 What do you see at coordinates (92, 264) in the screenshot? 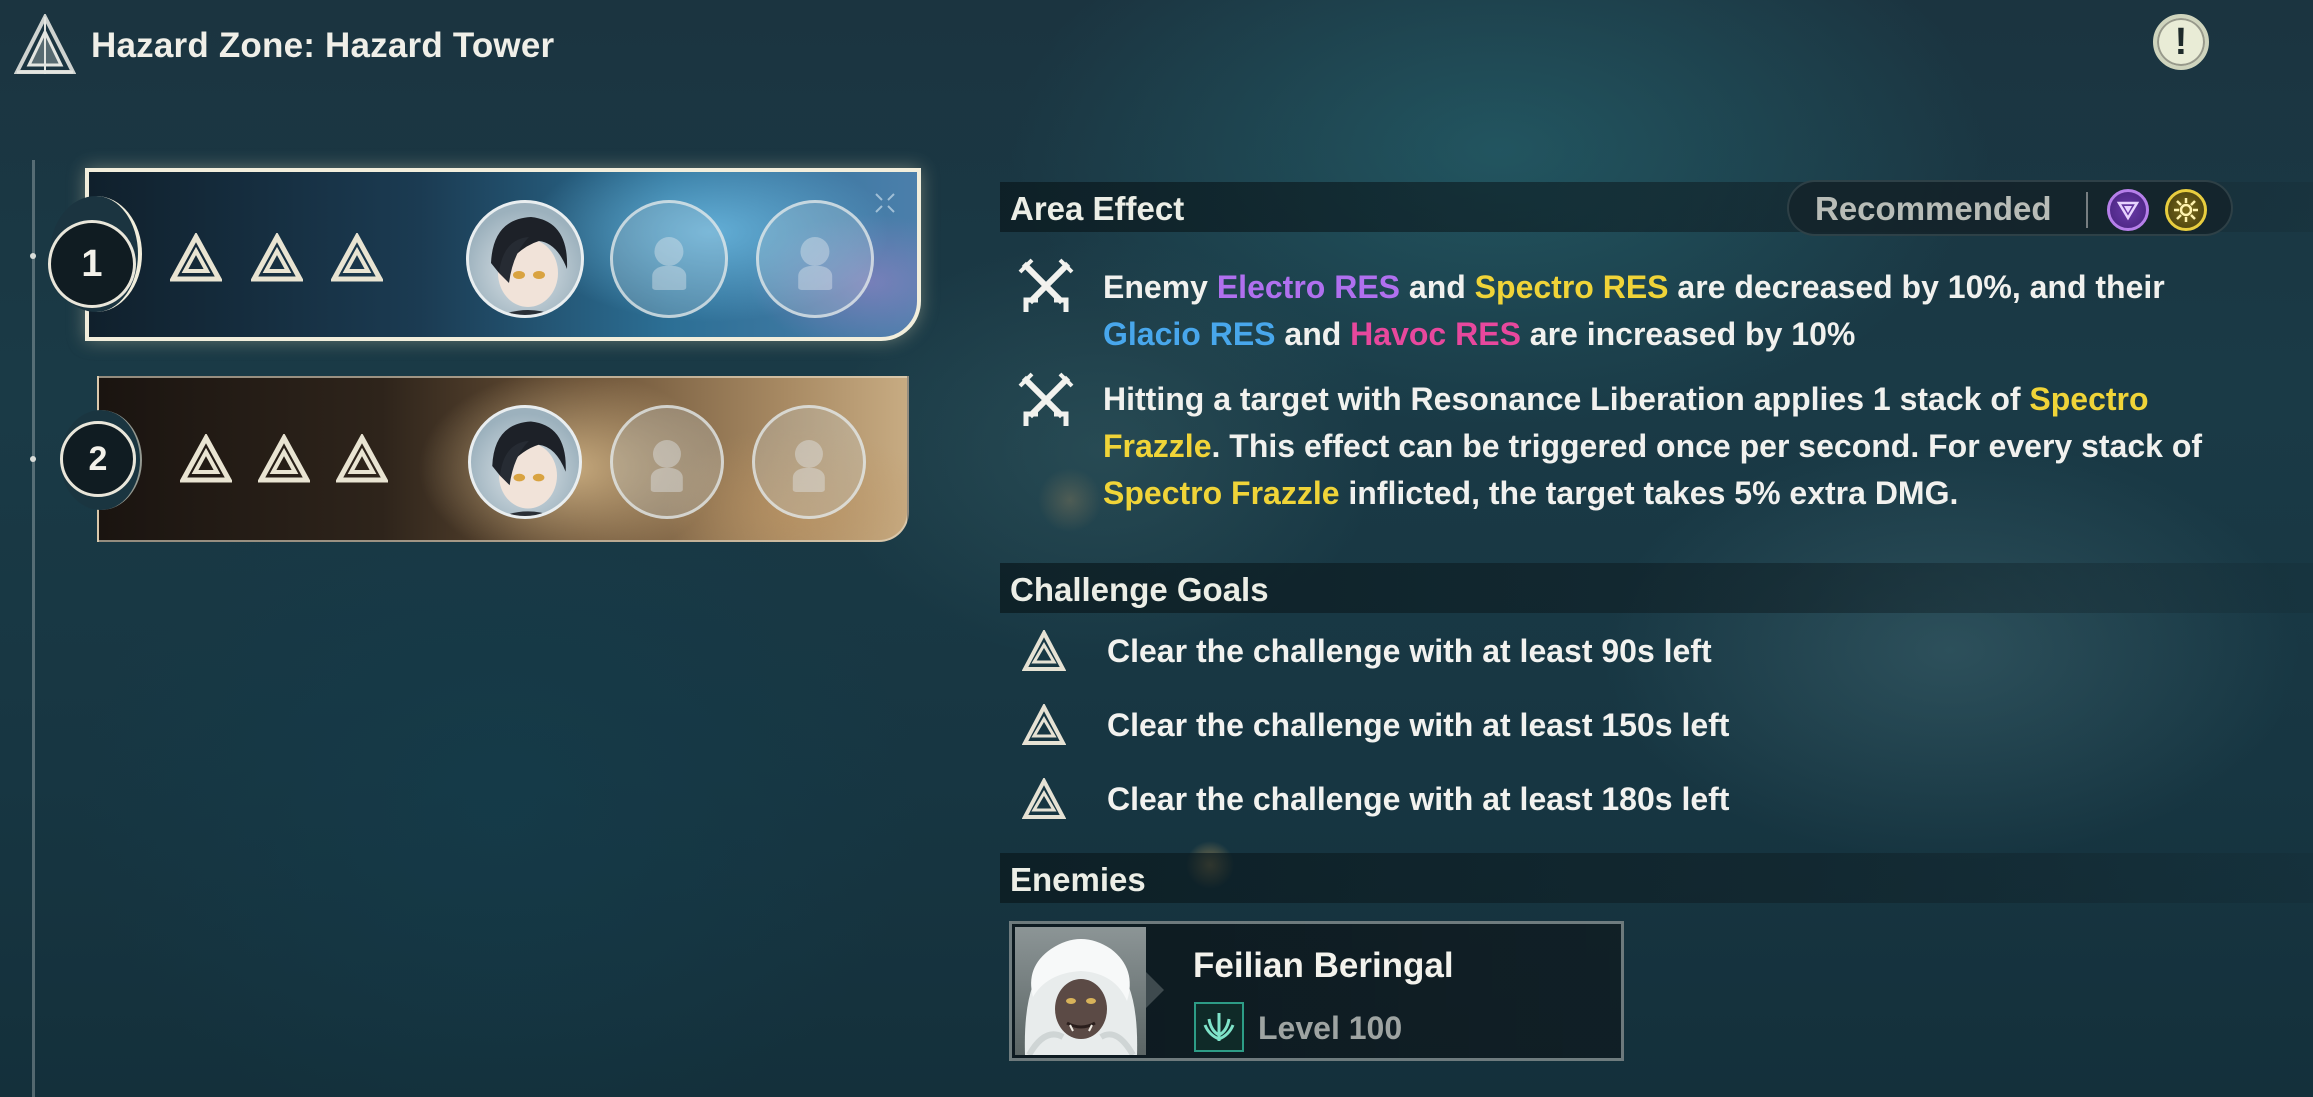
I see `stage-number: 1` at bounding box center [92, 264].